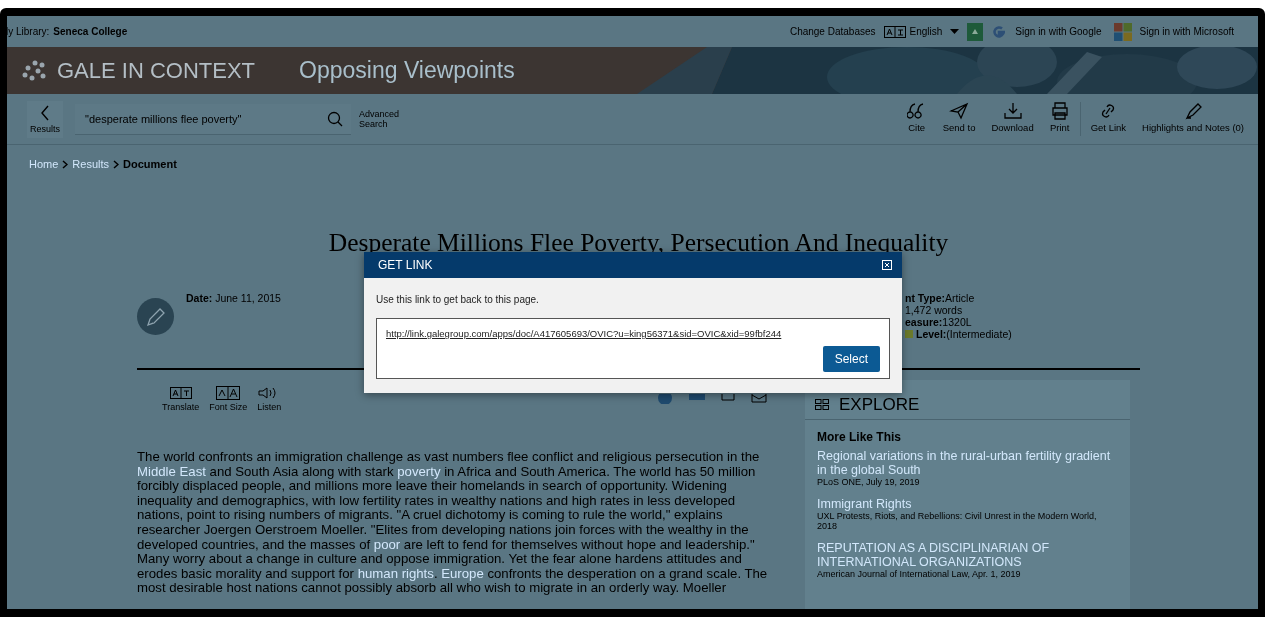 The width and height of the screenshot is (1265, 617). Describe the element at coordinates (967, 463) in the screenshot. I see `related-article-link: Regional variations in the rural-urban fertility gradient in the global South` at that location.